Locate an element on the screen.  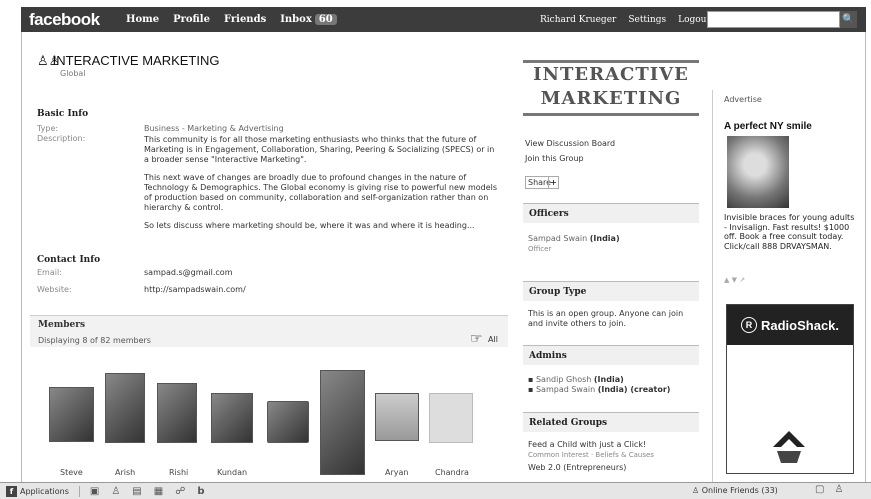
members-photos: Steve Arish Rishi Kundan Aryan Chandra is located at coordinates (265, 421).